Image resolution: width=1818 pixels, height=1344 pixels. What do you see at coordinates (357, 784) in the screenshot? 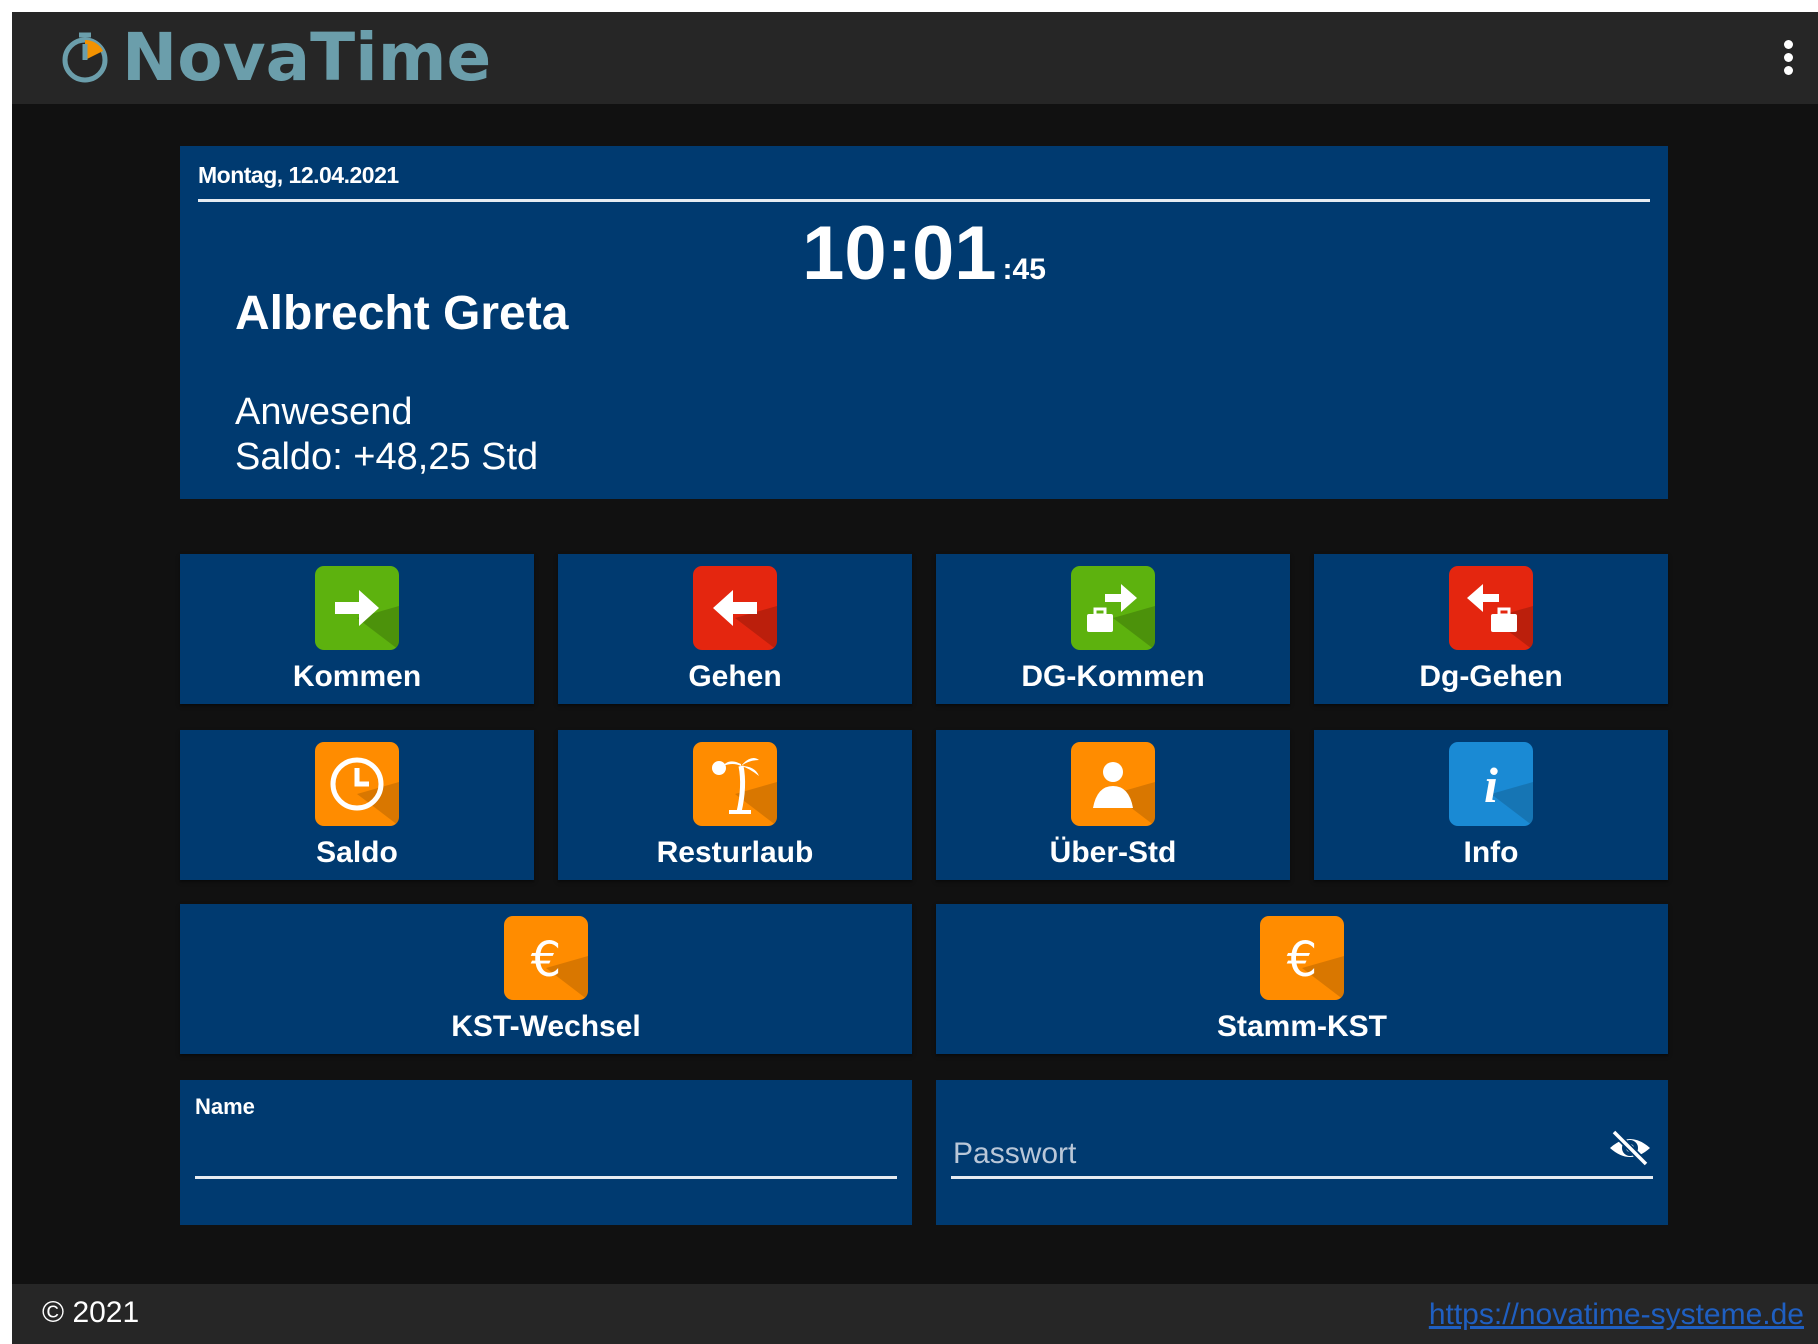
I see `clock-icon` at bounding box center [357, 784].